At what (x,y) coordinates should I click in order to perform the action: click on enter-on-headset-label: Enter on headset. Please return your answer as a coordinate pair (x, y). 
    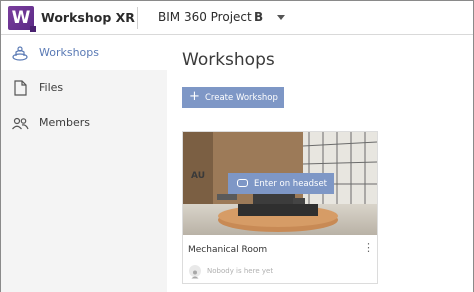
    Looking at the image, I should click on (291, 183).